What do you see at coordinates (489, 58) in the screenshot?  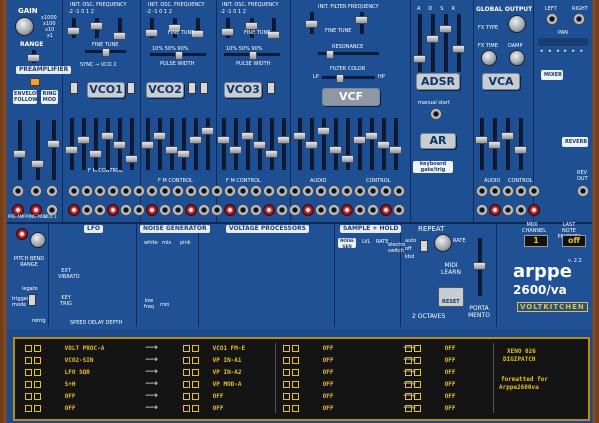 I see `fx-time-knob` at bounding box center [489, 58].